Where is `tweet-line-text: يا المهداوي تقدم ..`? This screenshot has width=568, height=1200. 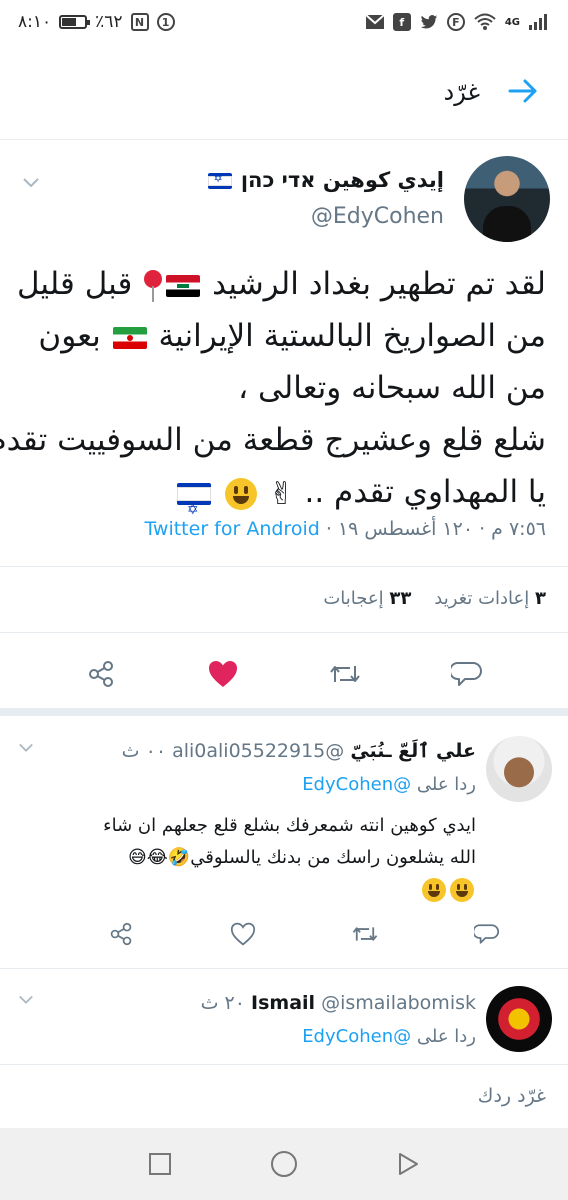
tweet-line-text: يا المهداوي تقدم .. is located at coordinates (425, 492).